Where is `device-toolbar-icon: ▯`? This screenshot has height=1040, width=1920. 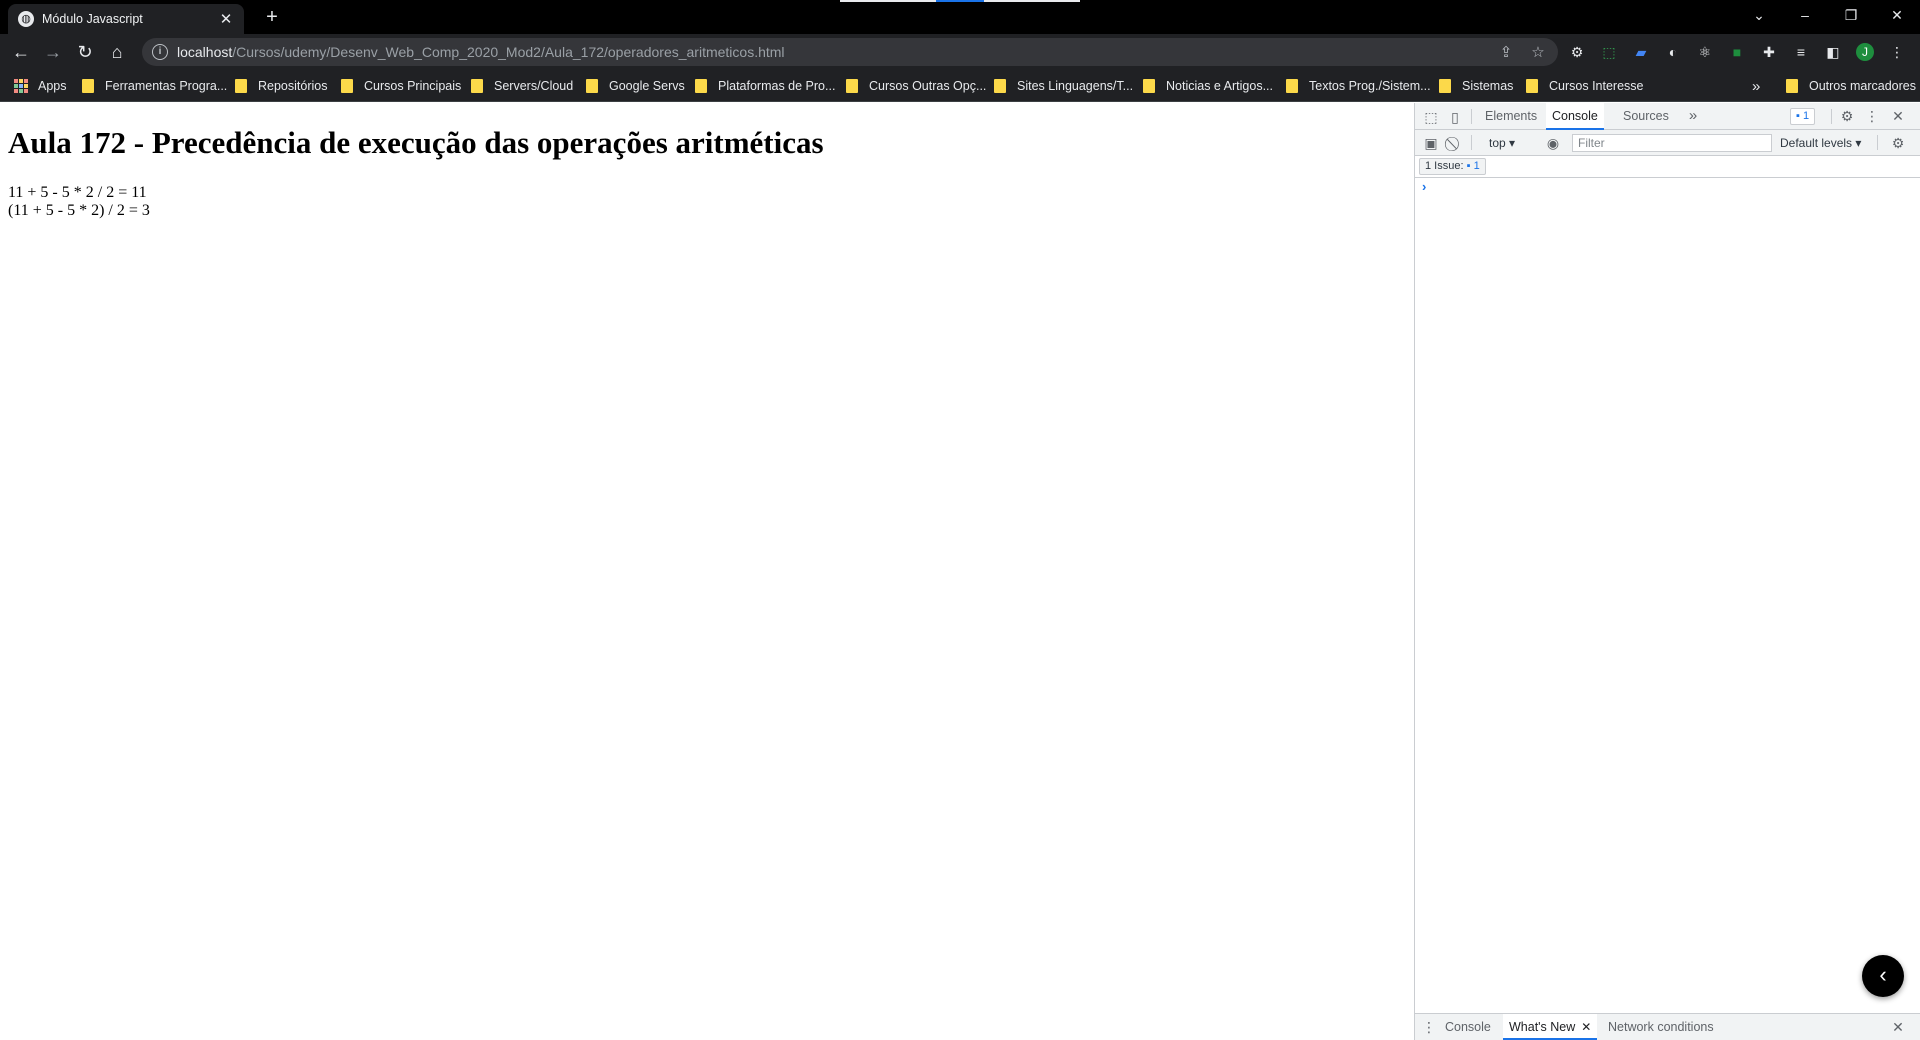 device-toolbar-icon: ▯ is located at coordinates (1455, 117).